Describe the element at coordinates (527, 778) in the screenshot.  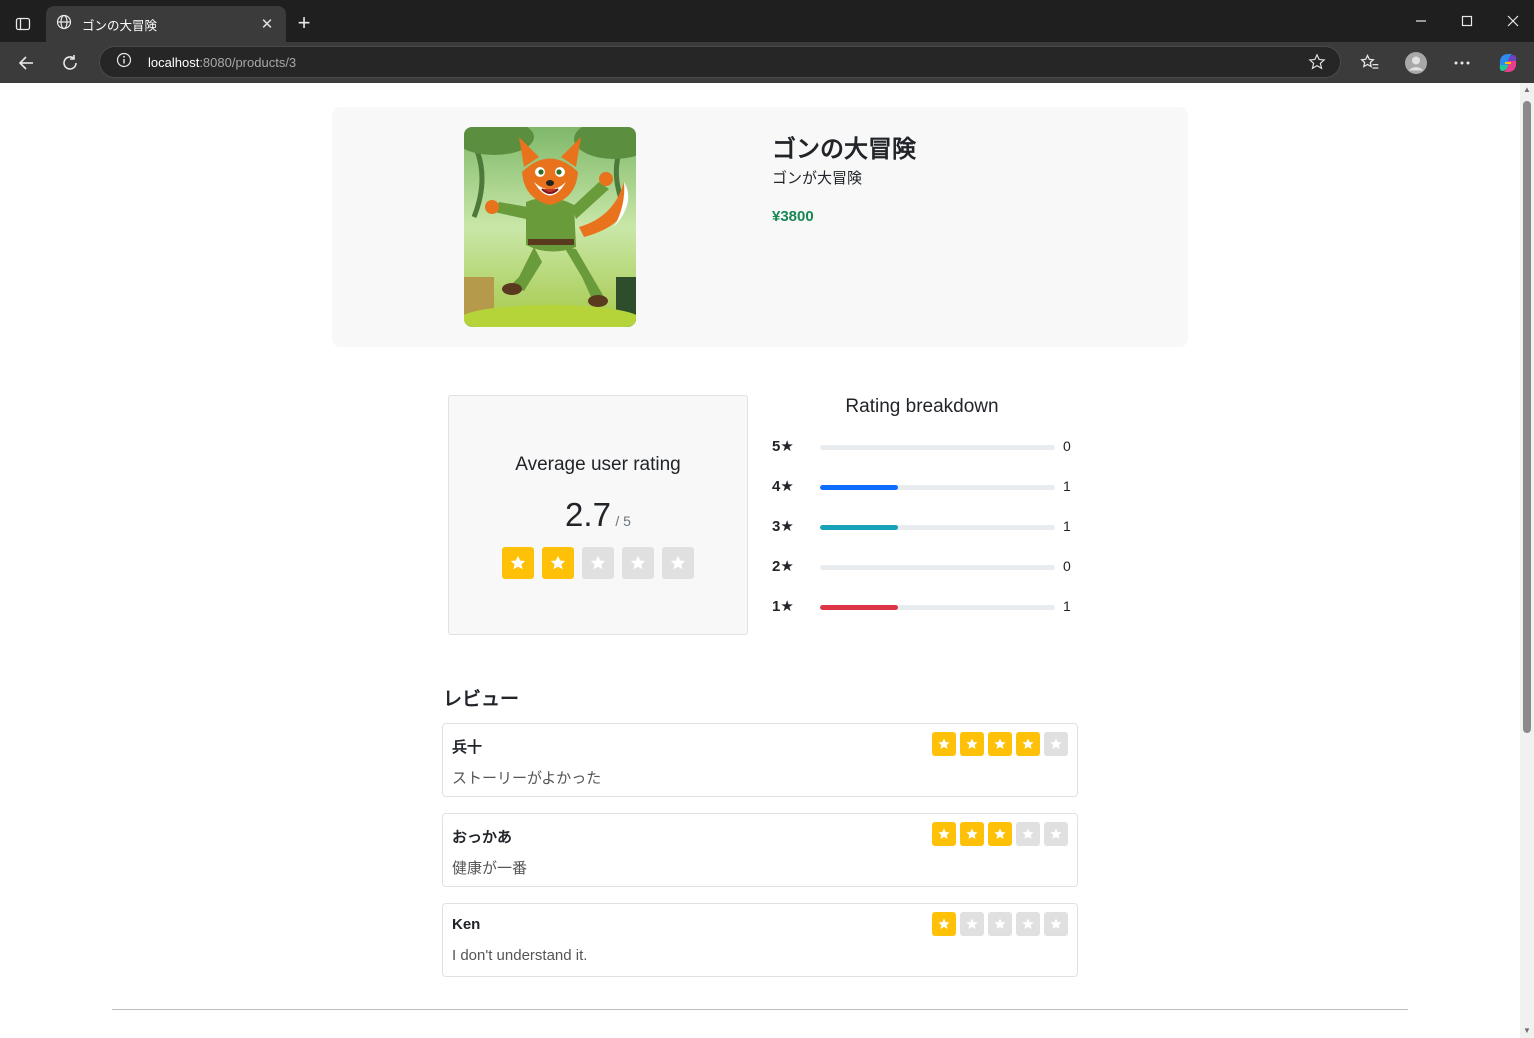
I see `review-text: ストーリーがよかった` at that location.